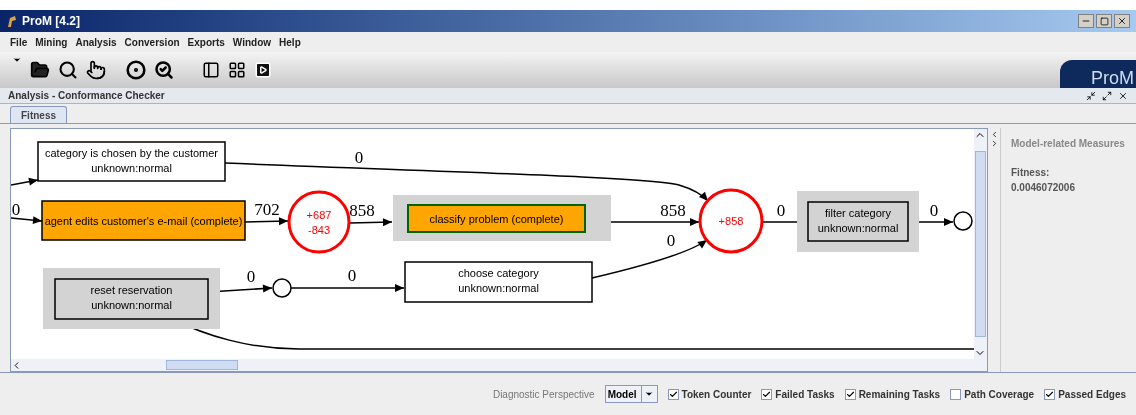  Describe the element at coordinates (252, 42) in the screenshot. I see `menu-item: Window` at that location.